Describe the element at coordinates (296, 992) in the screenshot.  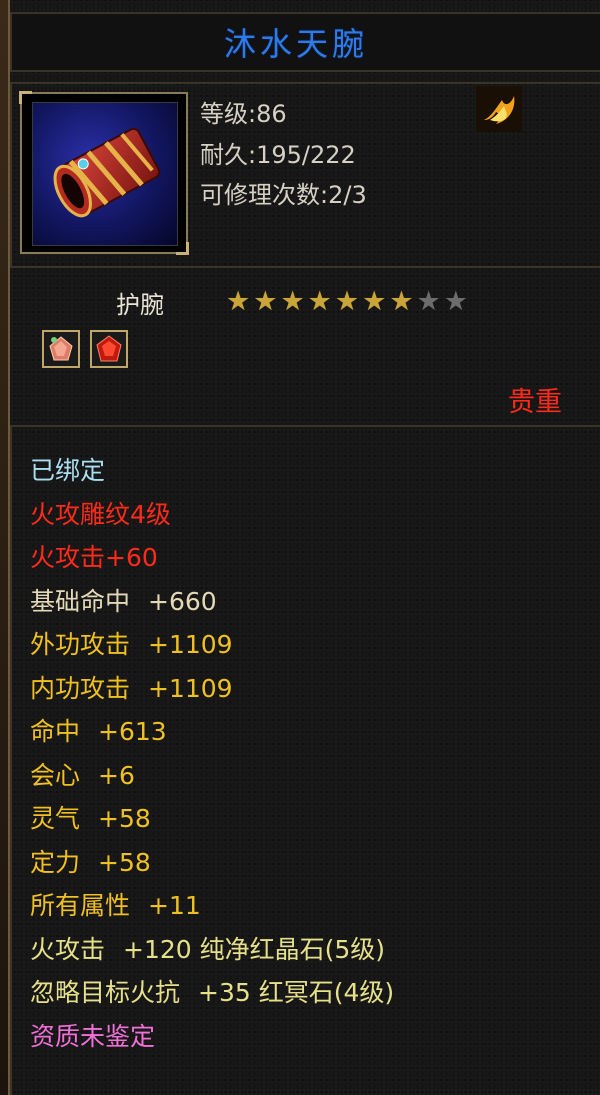
I see `attribute-value: +35 红冥石(4级)` at that location.